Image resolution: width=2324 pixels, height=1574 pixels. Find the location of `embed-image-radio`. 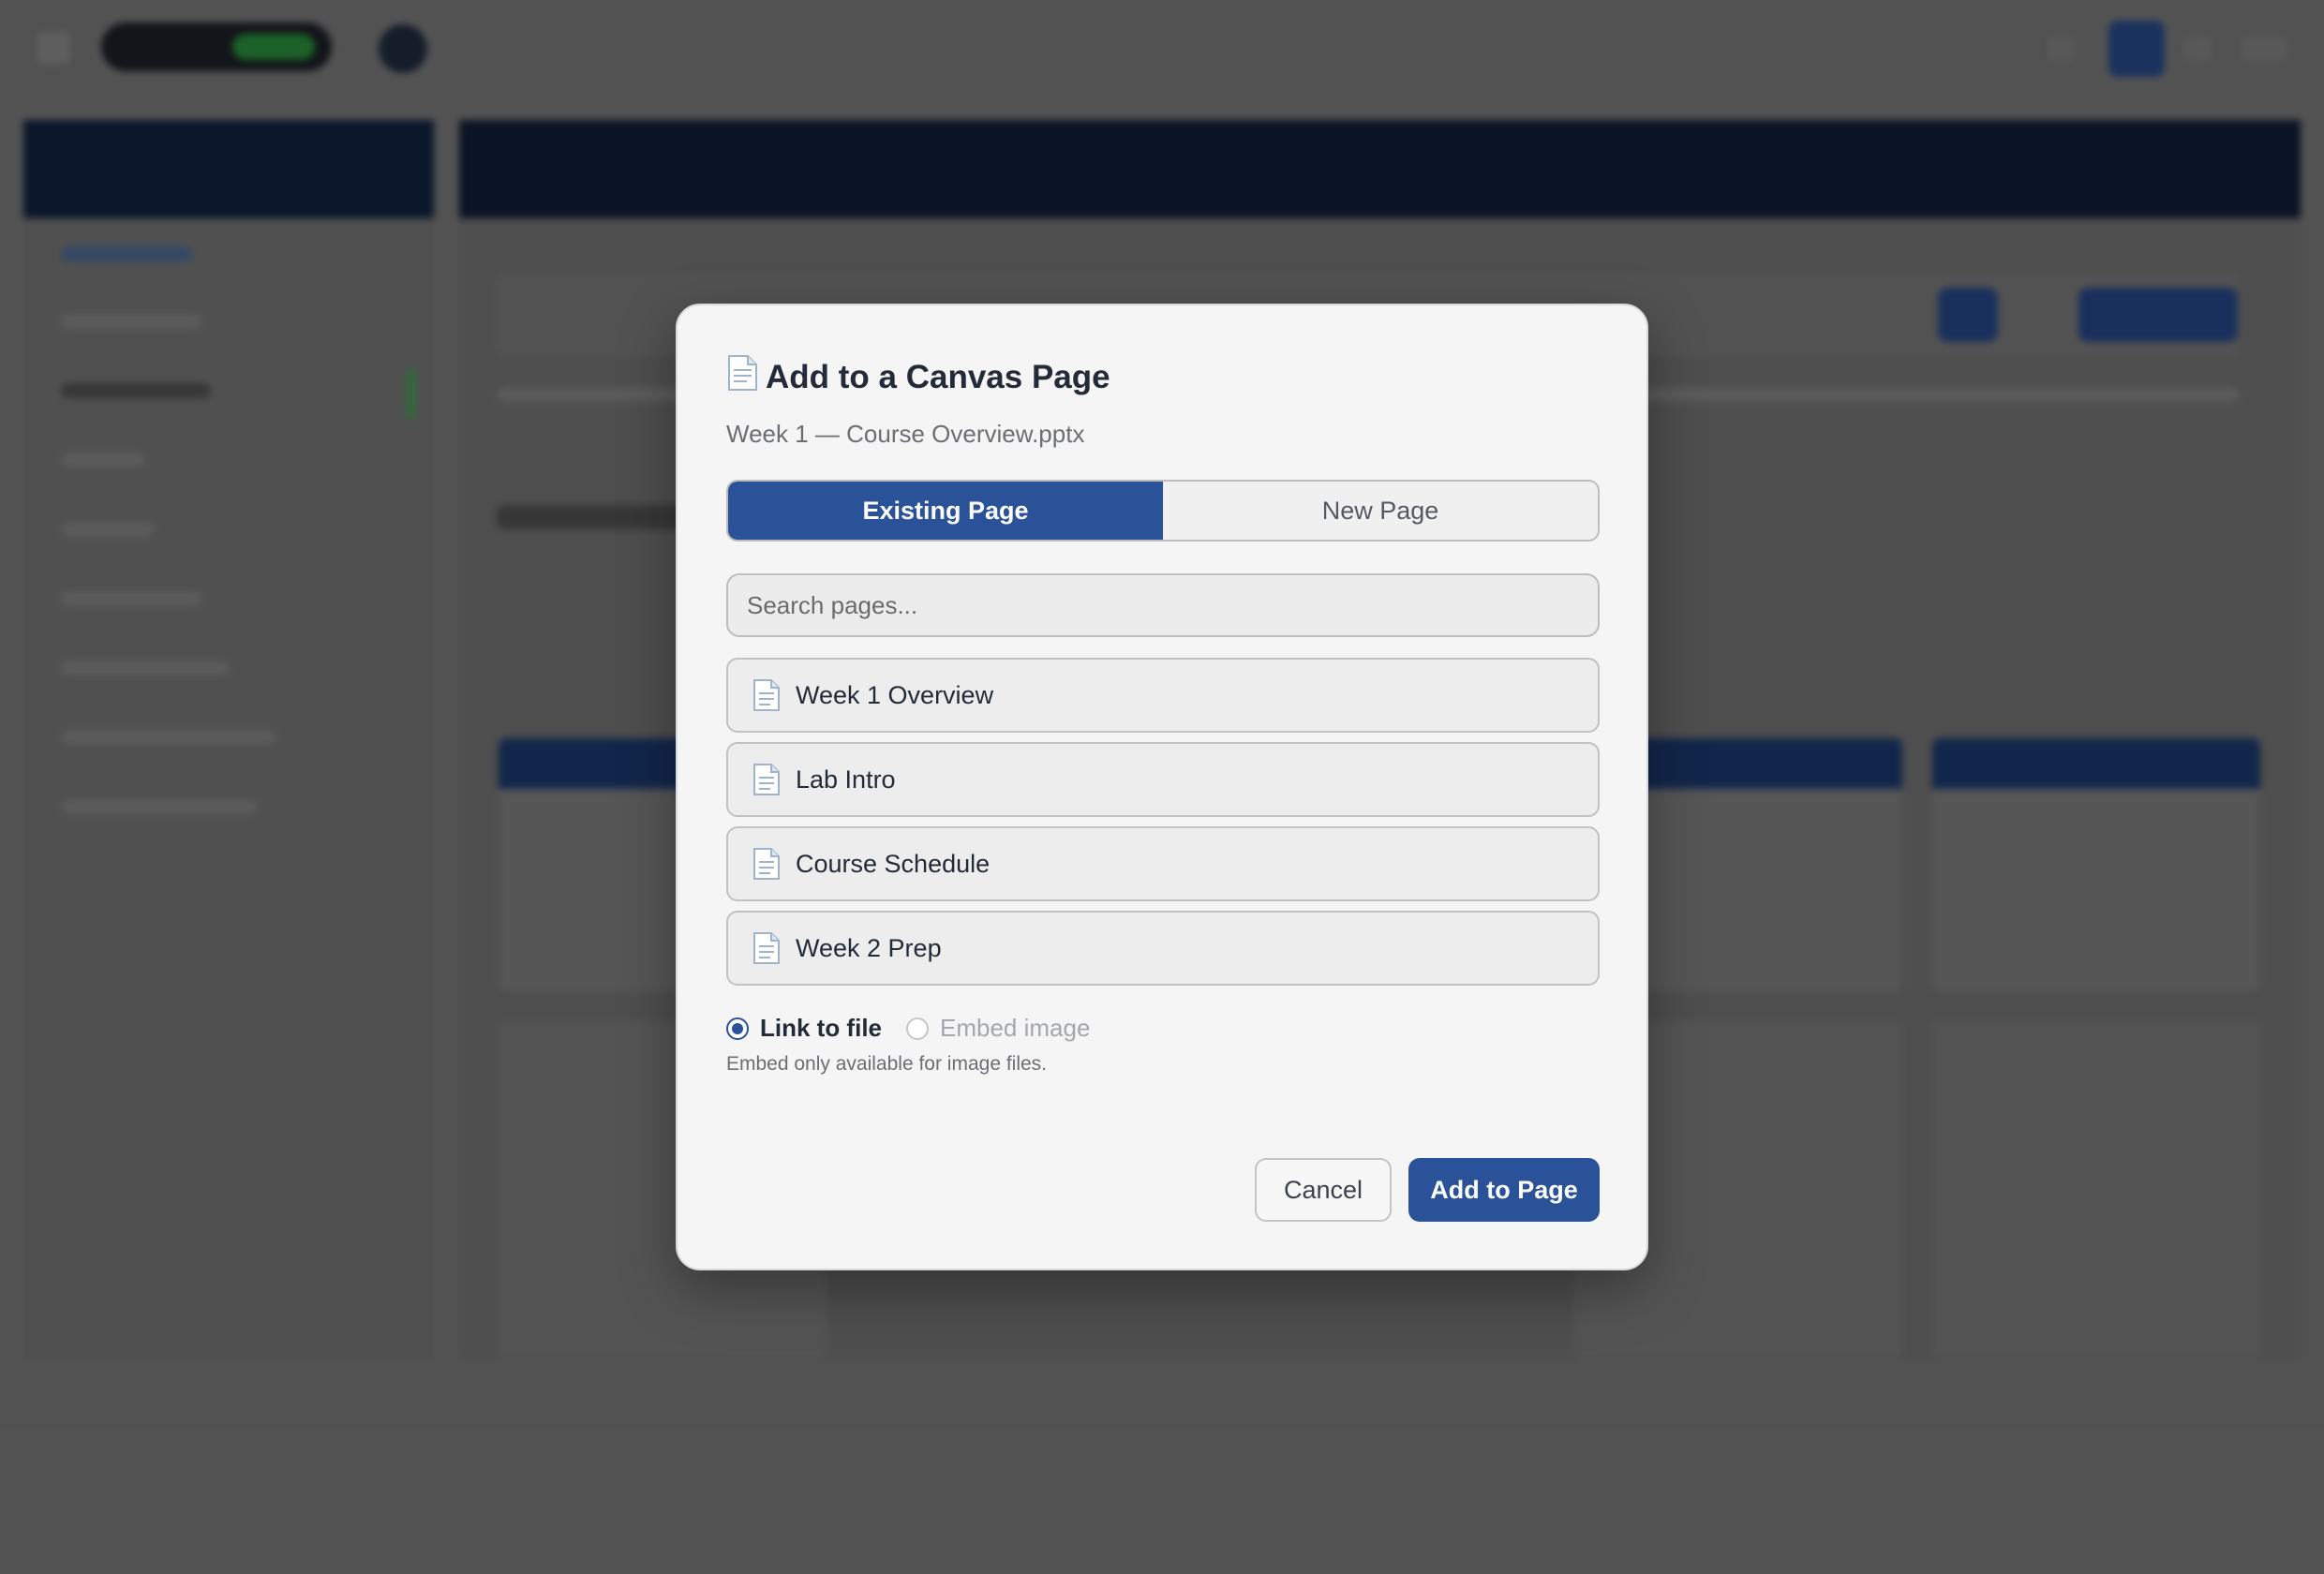

embed-image-radio is located at coordinates (917, 1028).